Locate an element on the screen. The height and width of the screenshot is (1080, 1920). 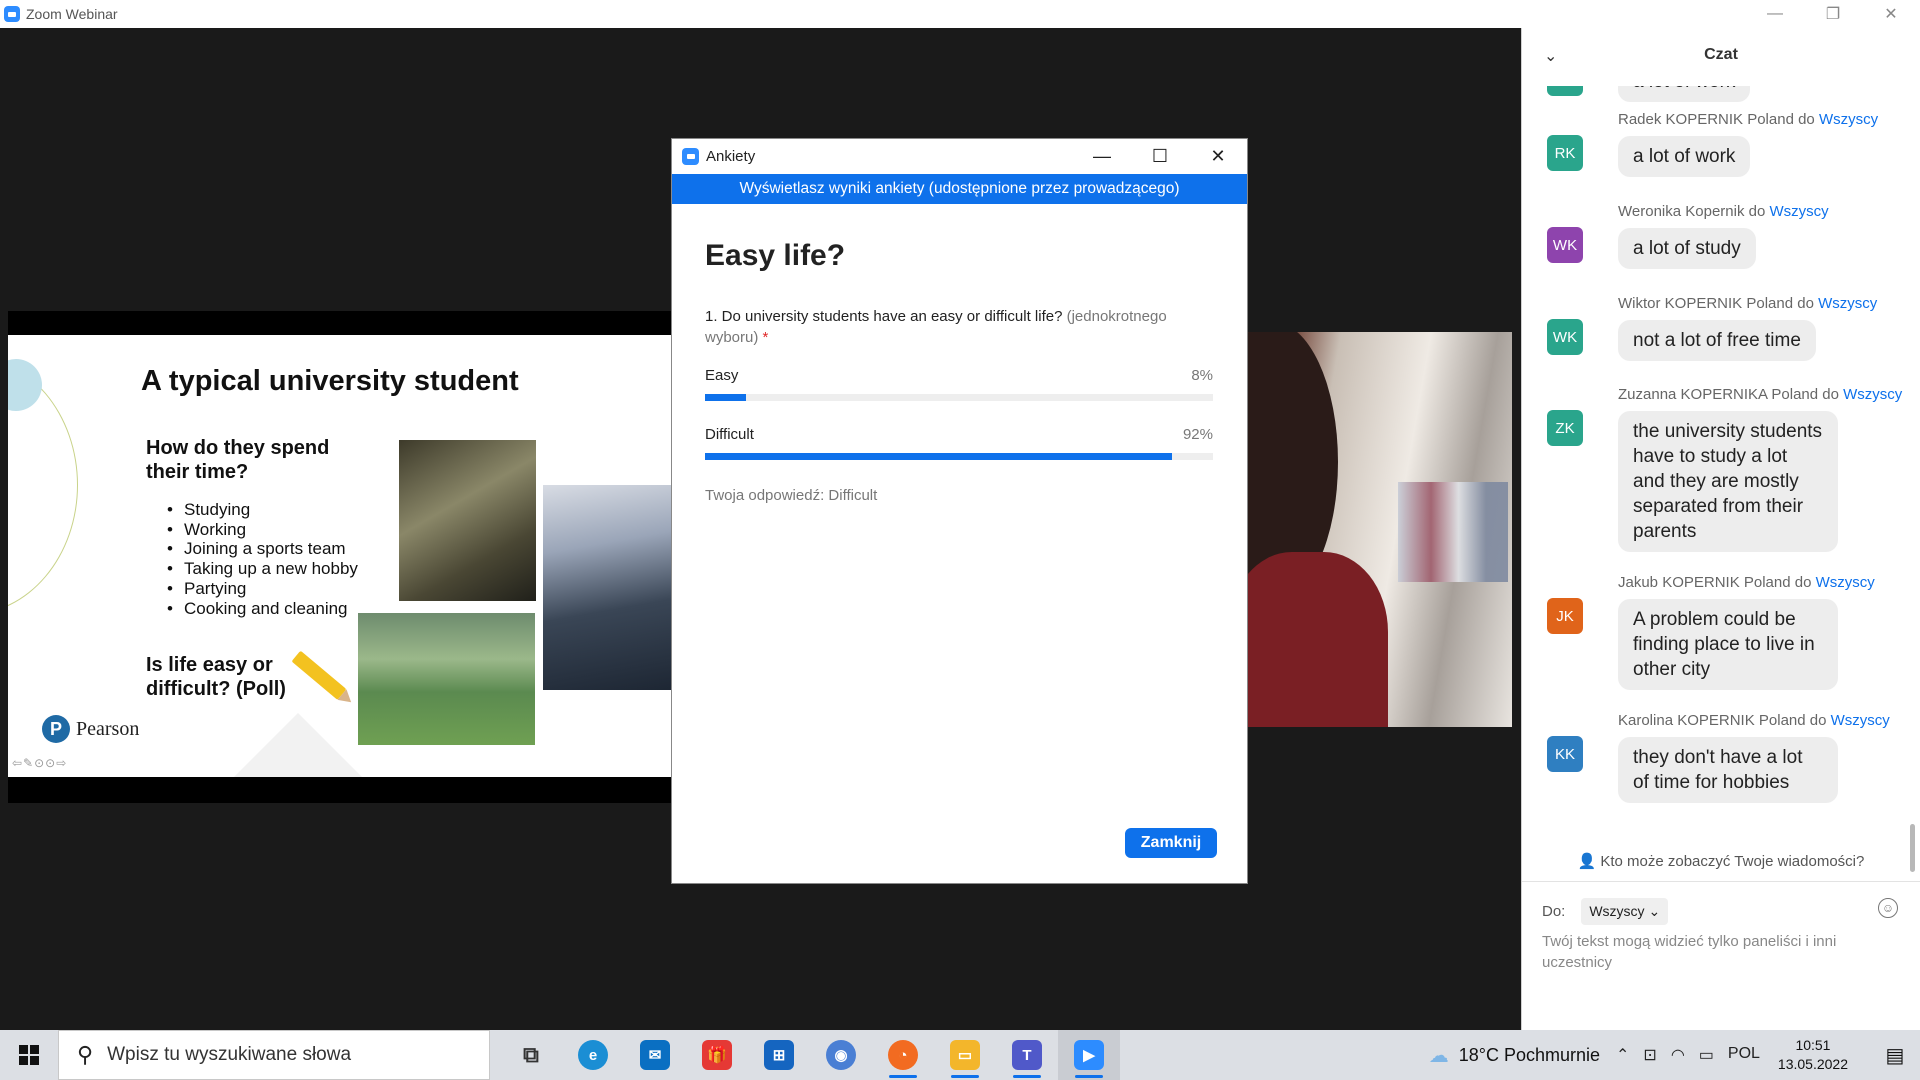
chrome-icon: ◉ is located at coordinates (841, 1055).